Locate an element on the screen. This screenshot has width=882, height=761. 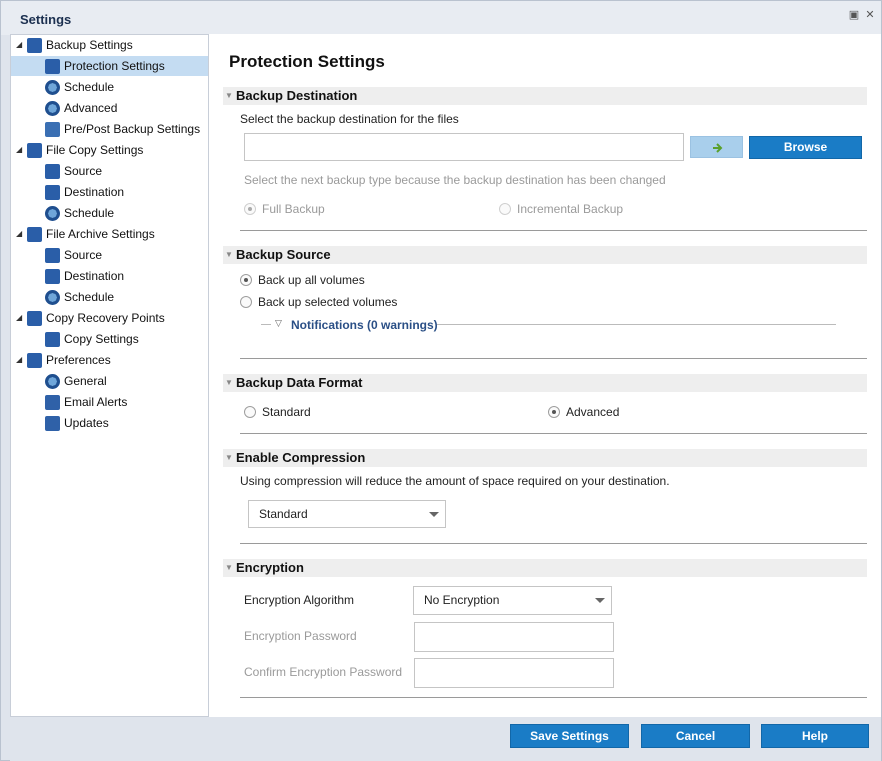
tree-item: Pre/Post Backup Settings is located at coordinates (109, 129).